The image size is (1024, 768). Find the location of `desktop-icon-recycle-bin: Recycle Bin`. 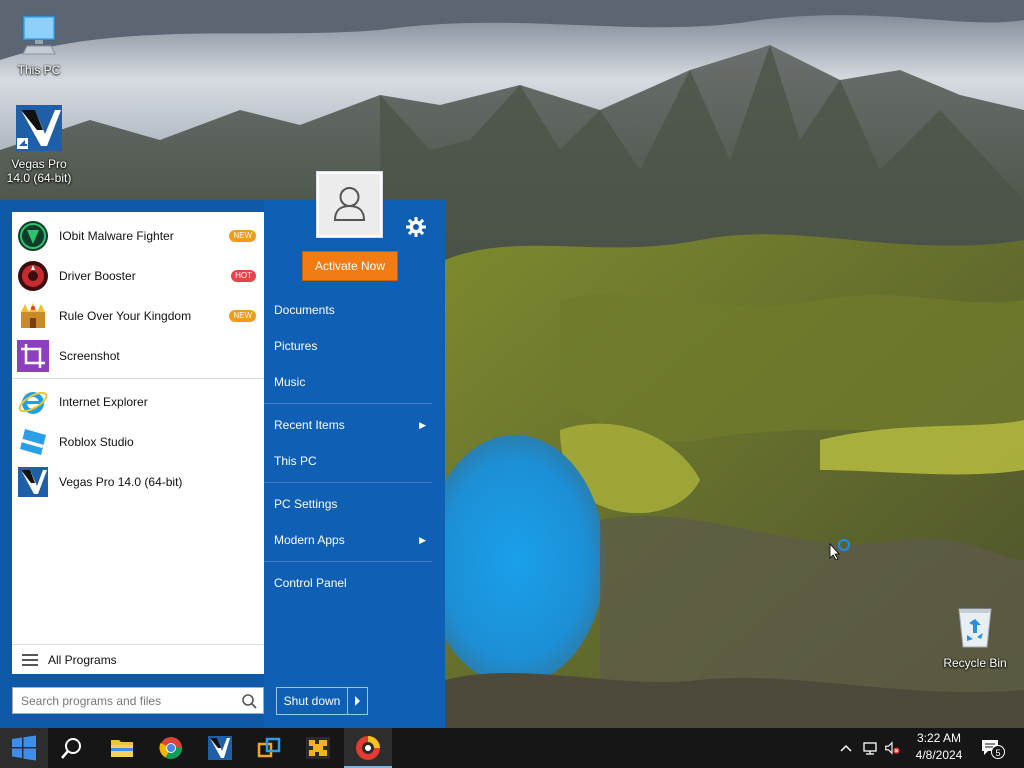

desktop-icon-recycle-bin: Recycle Bin is located at coordinates (975, 636).